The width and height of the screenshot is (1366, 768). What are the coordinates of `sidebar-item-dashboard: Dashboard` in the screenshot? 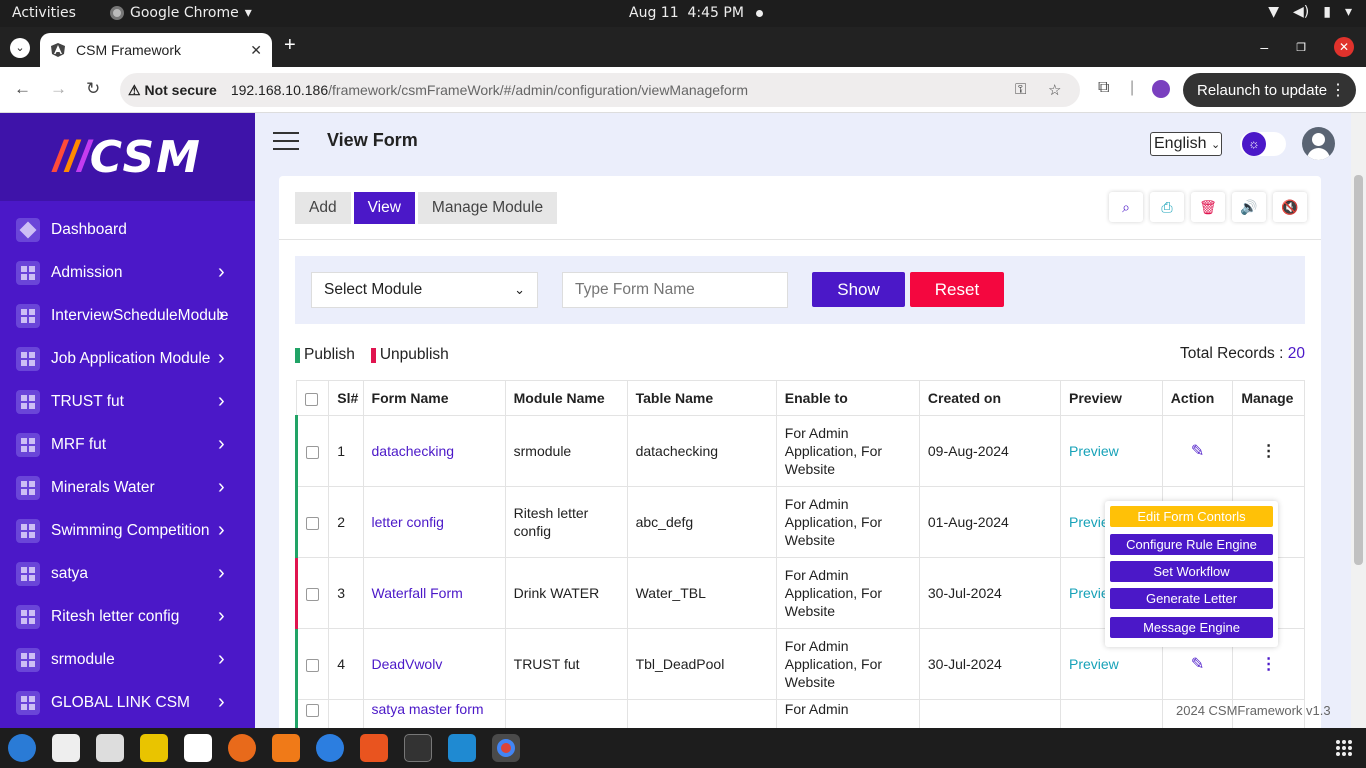 It's located at (127, 229).